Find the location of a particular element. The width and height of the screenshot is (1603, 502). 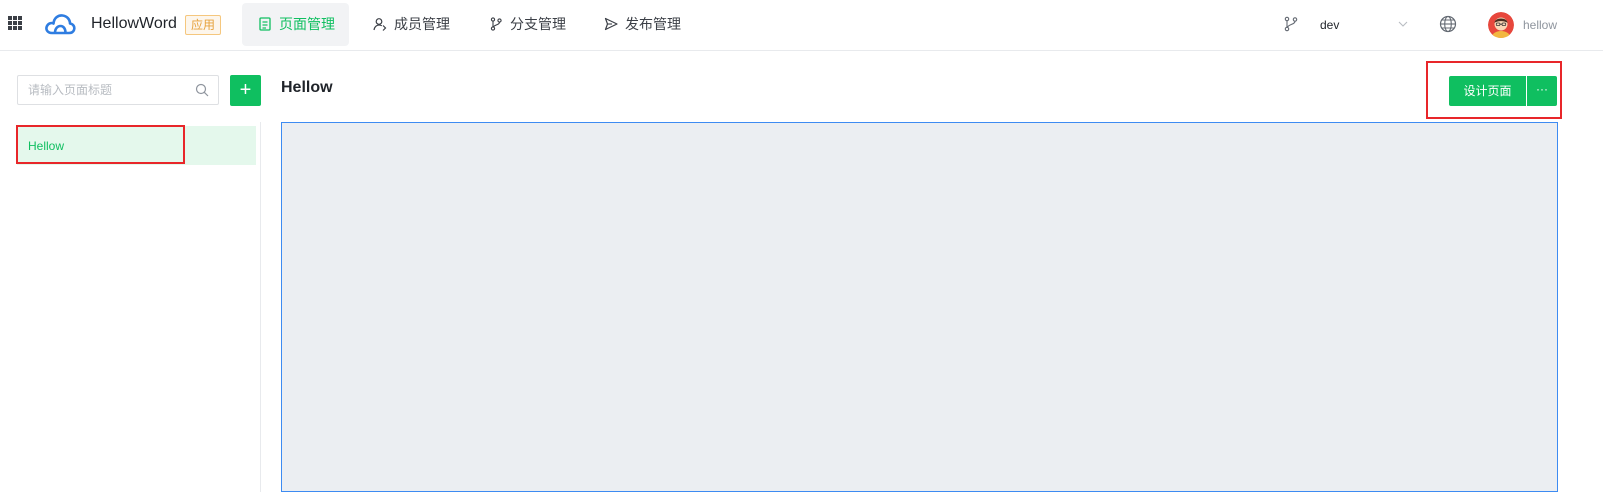

avatar-image is located at coordinates (1501, 25).